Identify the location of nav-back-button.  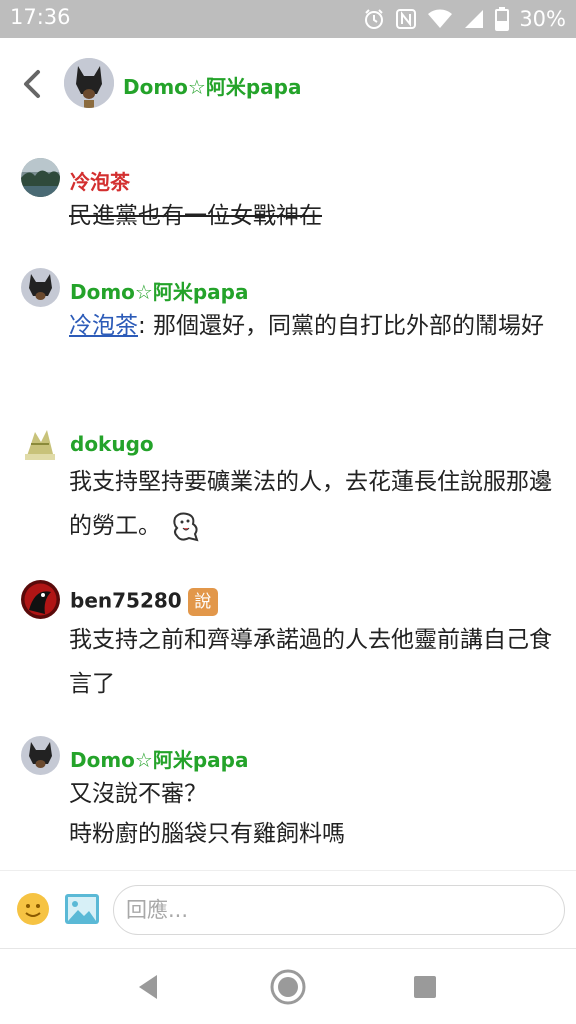
(149, 987).